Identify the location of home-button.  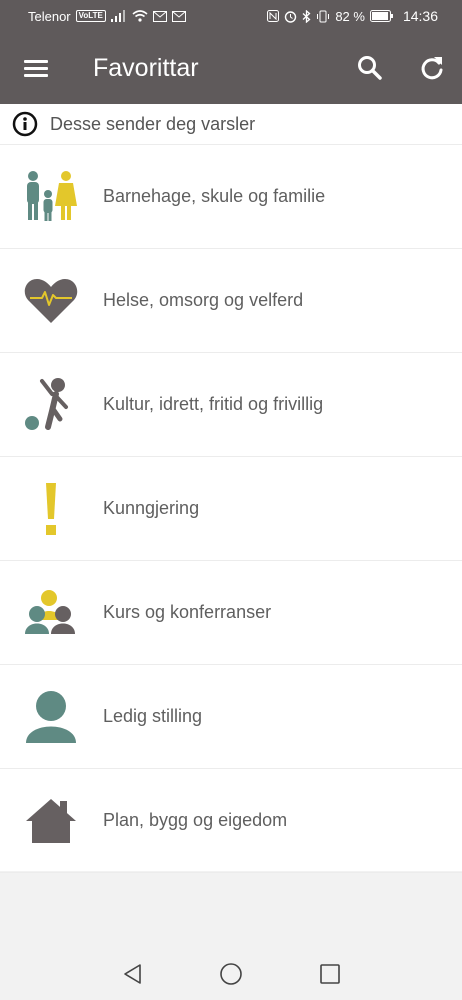
(231, 974).